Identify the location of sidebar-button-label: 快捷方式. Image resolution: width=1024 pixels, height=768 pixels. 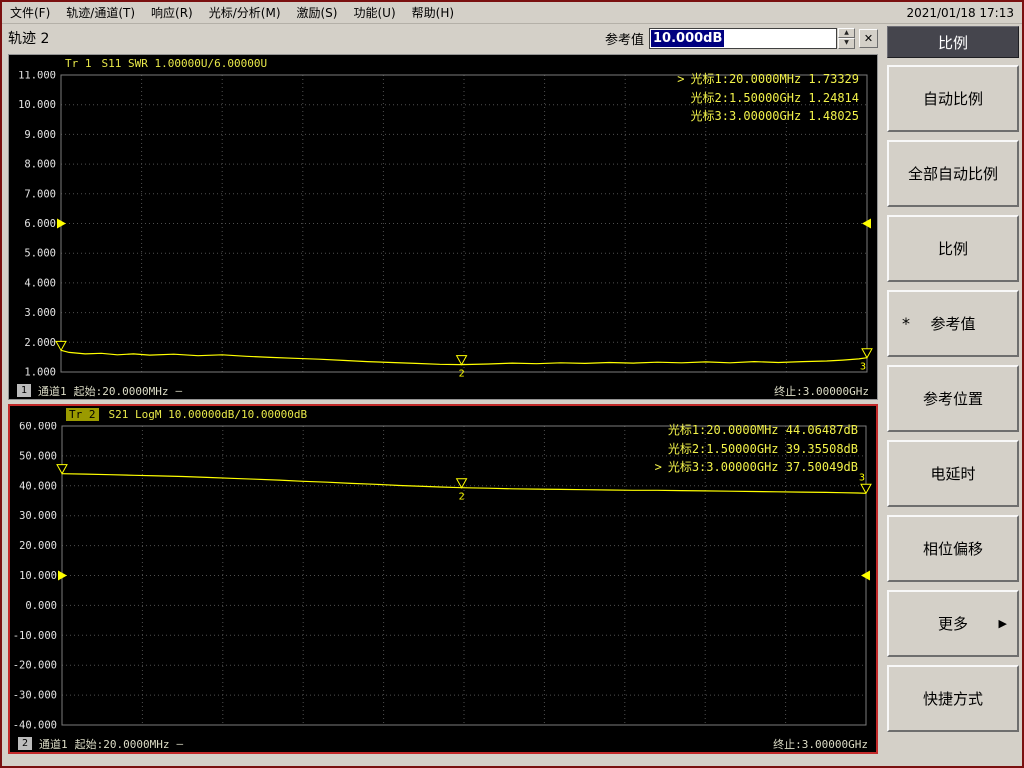
(952, 699).